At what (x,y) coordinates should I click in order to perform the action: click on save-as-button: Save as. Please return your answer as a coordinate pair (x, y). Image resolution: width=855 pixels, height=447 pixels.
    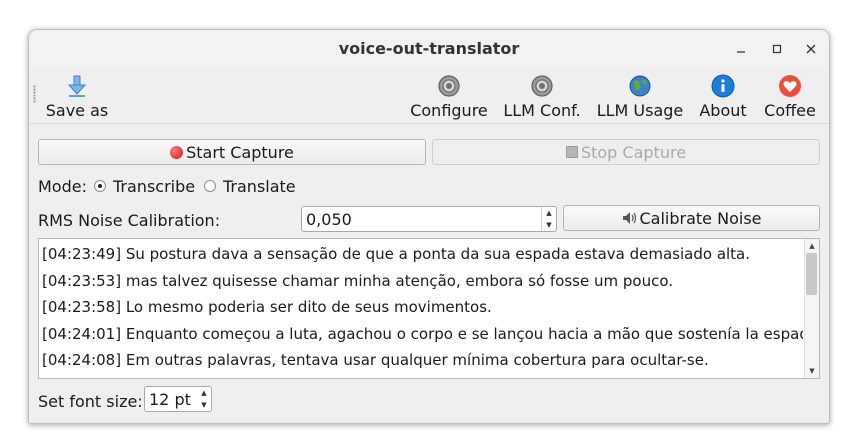
    Looking at the image, I should click on (77, 95).